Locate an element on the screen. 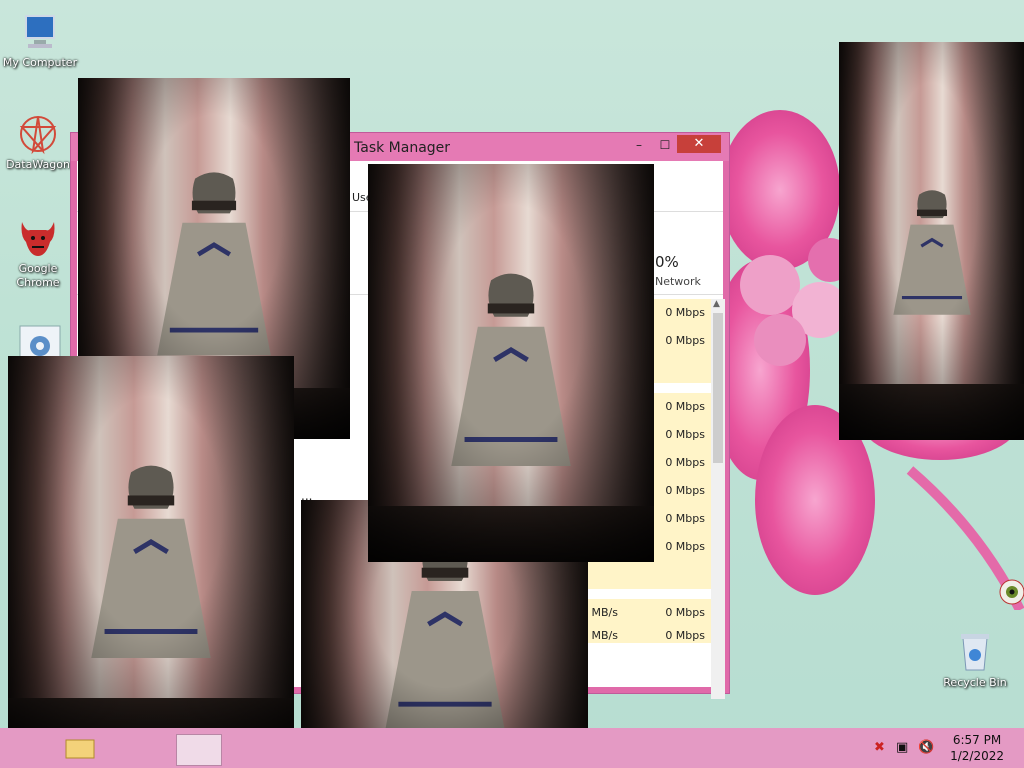  computer-icon is located at coordinates (40, 32).